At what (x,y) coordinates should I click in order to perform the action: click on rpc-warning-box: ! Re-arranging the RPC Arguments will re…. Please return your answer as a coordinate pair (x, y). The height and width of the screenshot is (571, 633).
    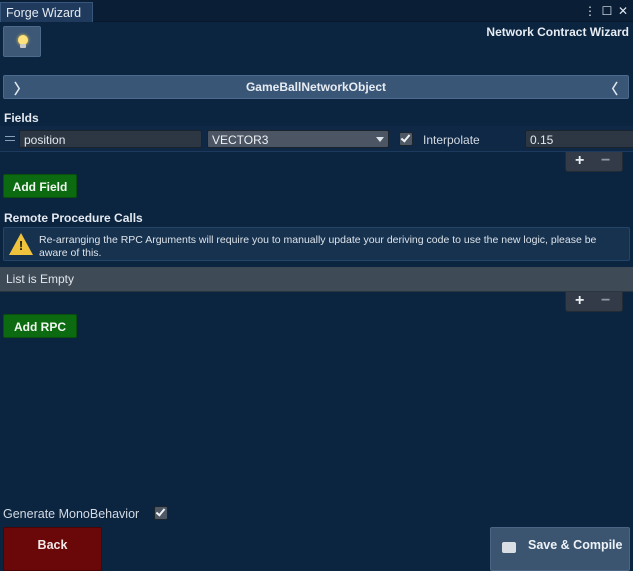
    Looking at the image, I should click on (316, 244).